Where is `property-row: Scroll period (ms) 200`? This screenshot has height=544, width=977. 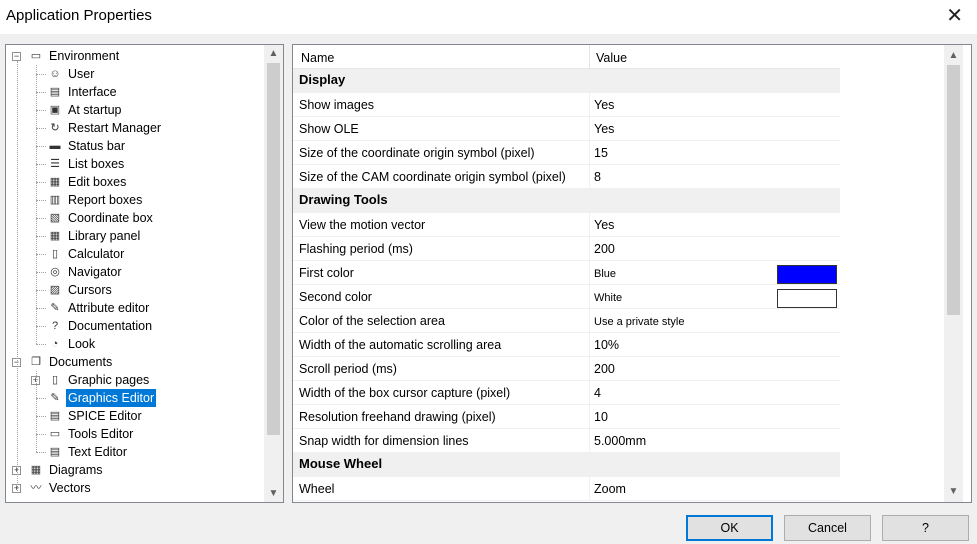
property-row: Scroll period (ms) 200 is located at coordinates (566, 369).